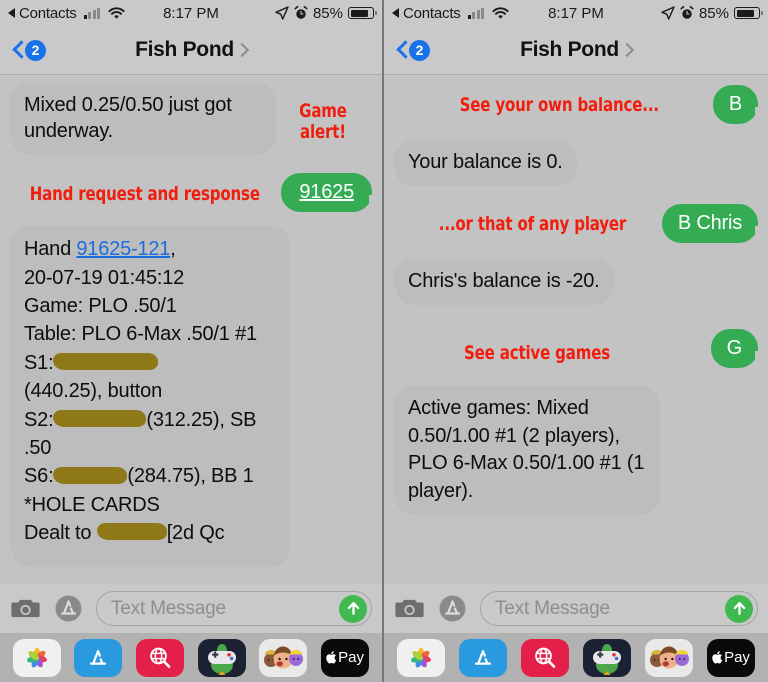 Image resolution: width=768 pixels, height=682 pixels. Describe the element at coordinates (504, 281) in the screenshot. I see `message-text: Chris's balance is -20.` at that location.